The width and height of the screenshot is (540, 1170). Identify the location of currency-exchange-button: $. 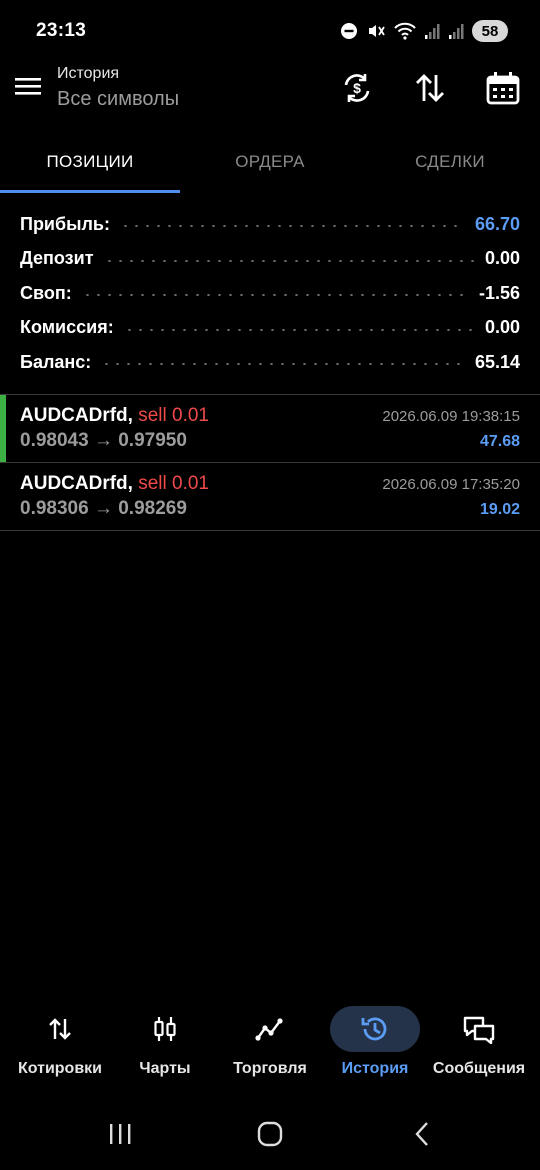
(357, 88).